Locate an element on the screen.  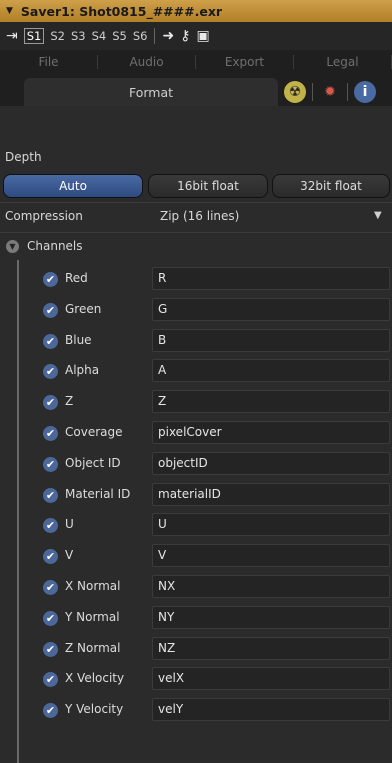
slot-s2: S2 is located at coordinates (57, 36).